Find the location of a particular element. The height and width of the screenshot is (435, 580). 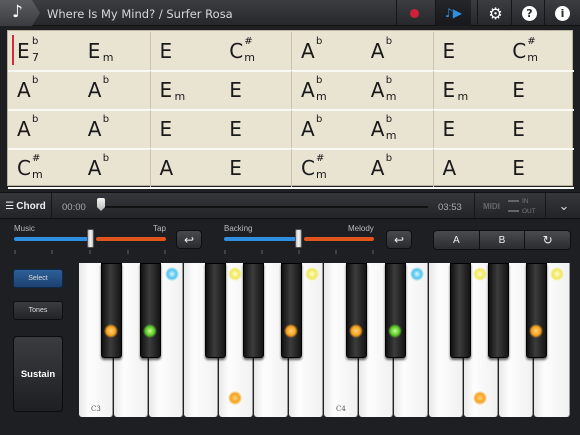

midi-out-label: OUT is located at coordinates (529, 211).